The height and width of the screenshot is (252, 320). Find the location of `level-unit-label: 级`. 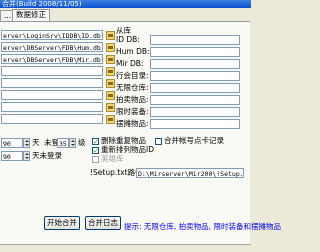

level-unit-label: 级 is located at coordinates (82, 142).